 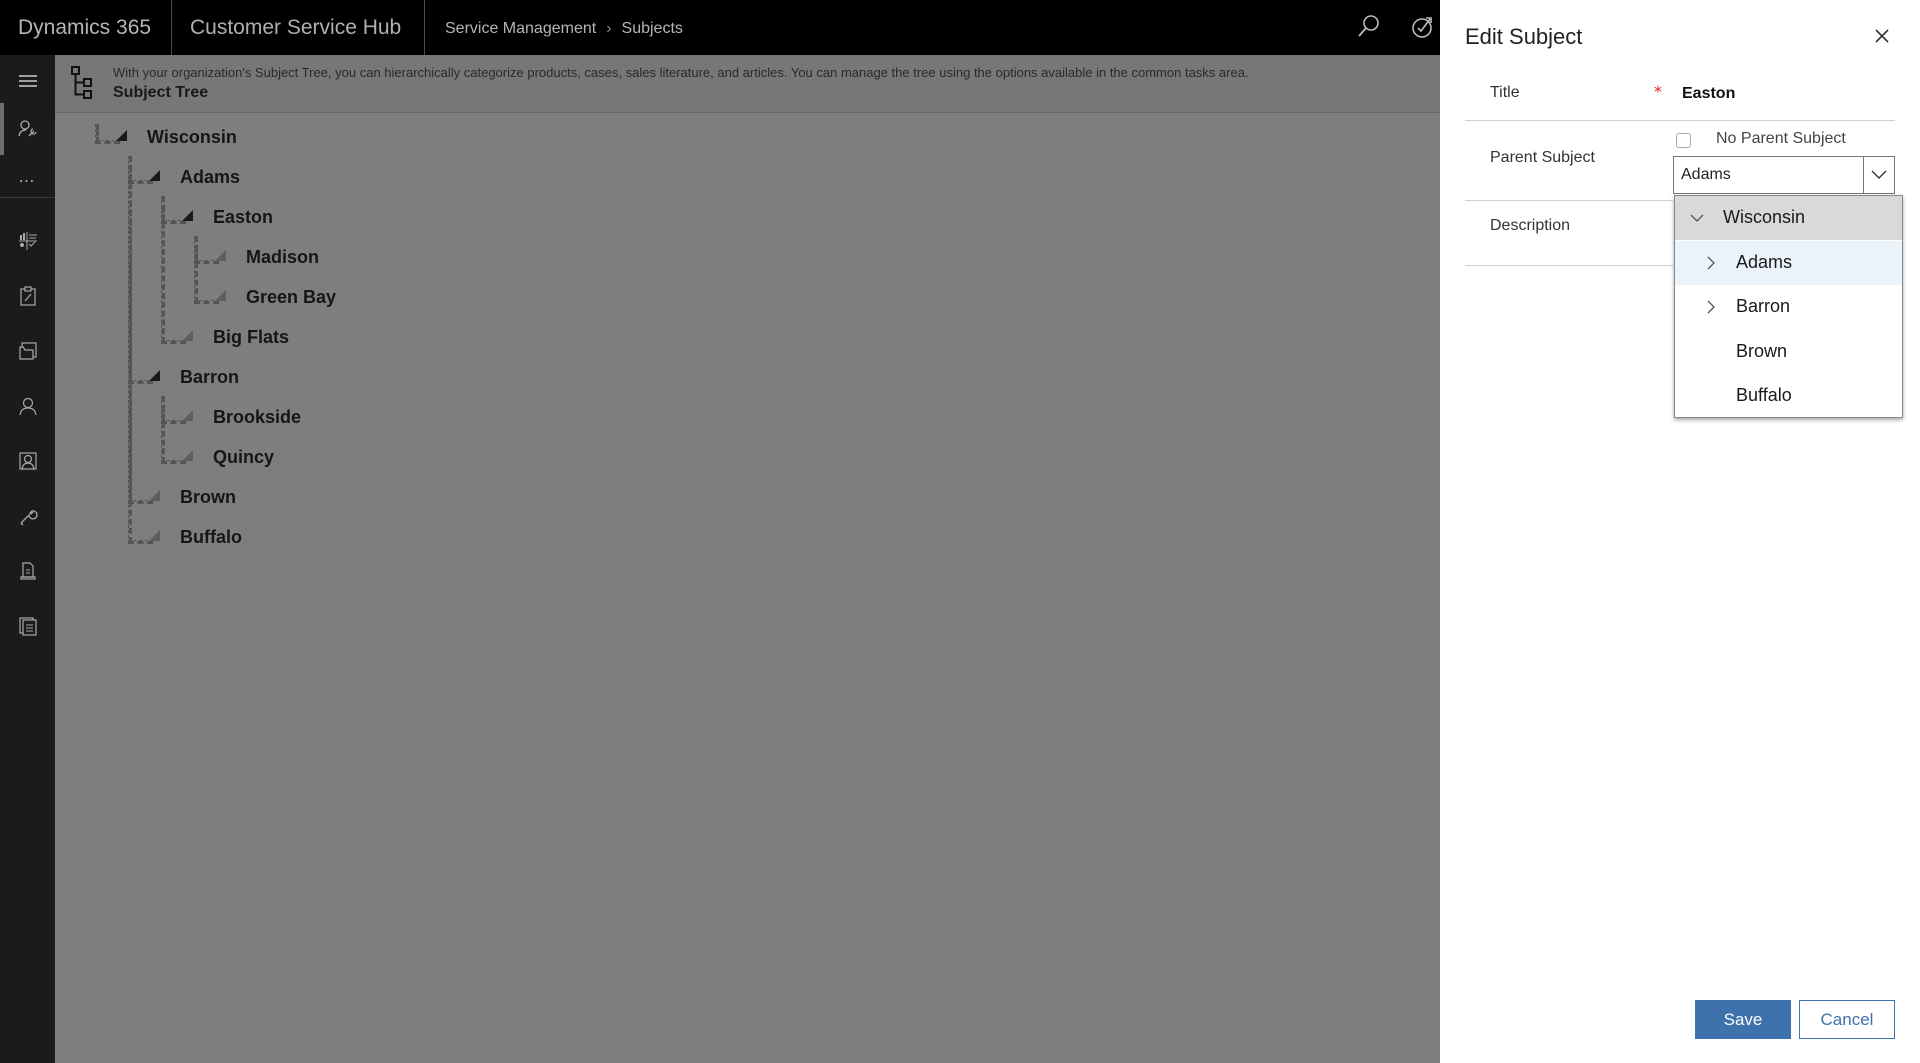 I want to click on tools-icon, so click(x=27, y=516).